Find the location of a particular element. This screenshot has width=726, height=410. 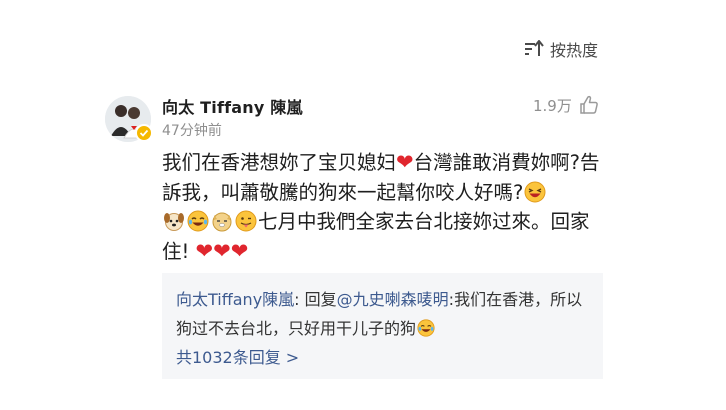

like-count: 1.9万 is located at coordinates (552, 105).